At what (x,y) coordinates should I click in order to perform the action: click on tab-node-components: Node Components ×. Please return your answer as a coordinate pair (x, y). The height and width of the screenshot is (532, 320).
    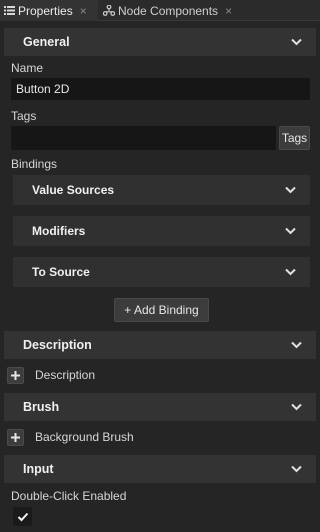
    Looking at the image, I should click on (172, 10).